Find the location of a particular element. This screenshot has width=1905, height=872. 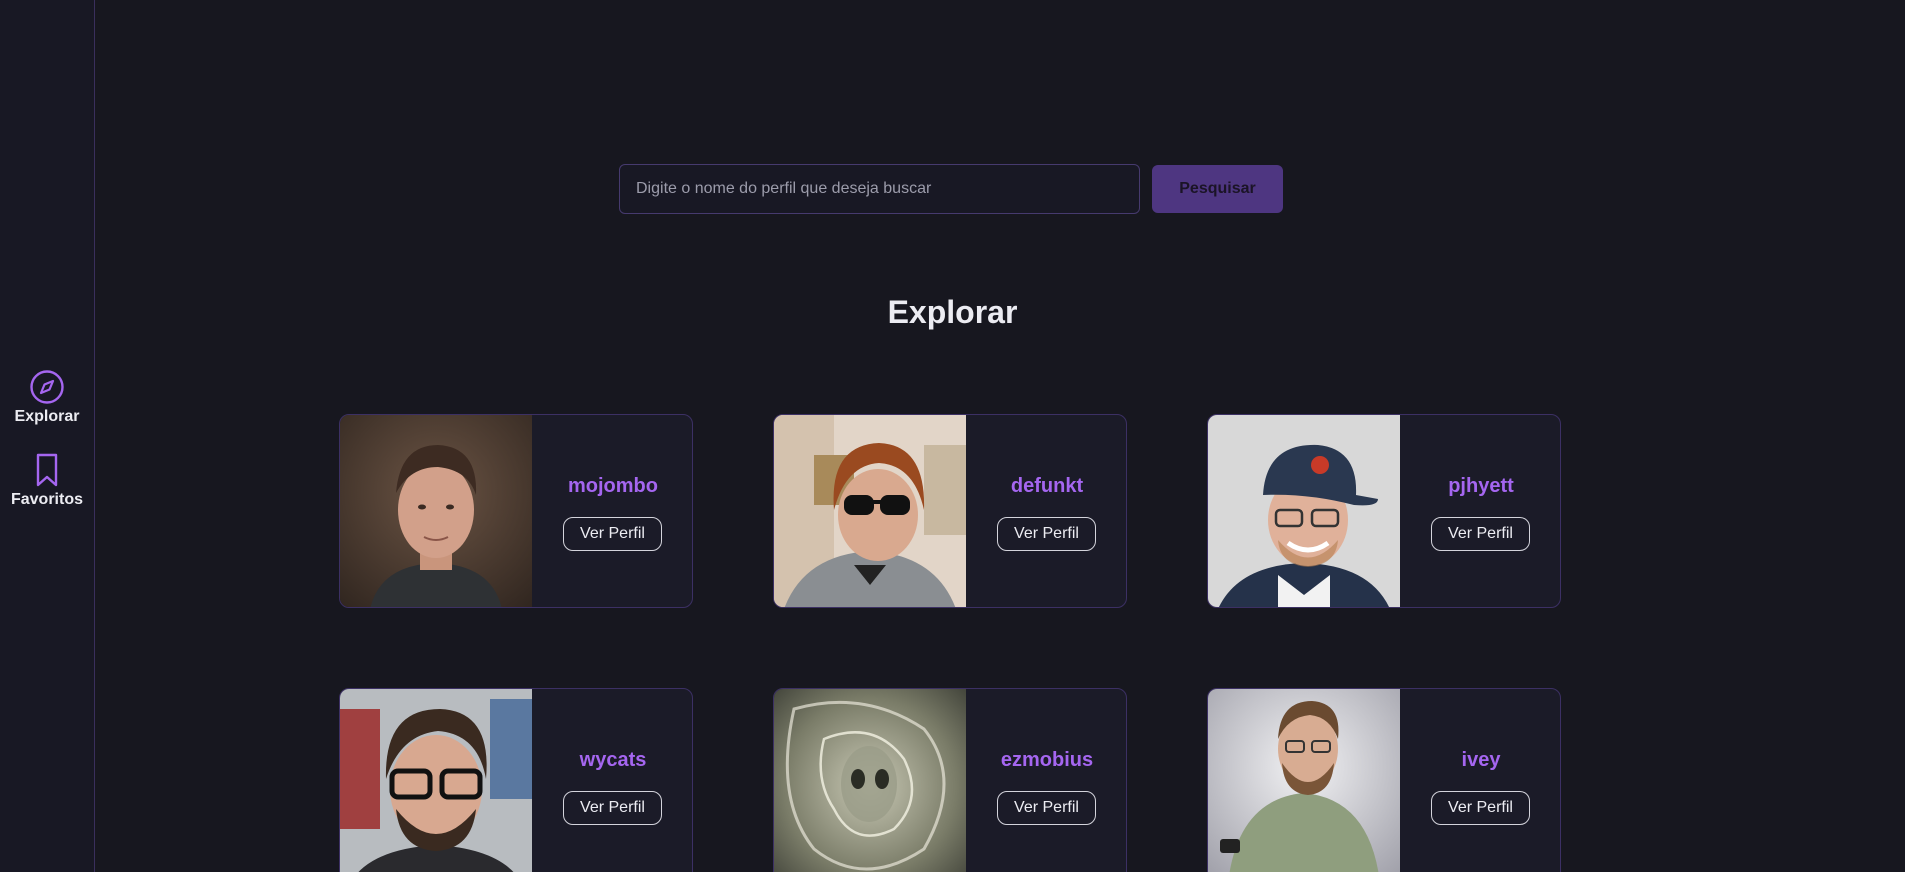

profile-name: defunkt is located at coordinates (1047, 486).